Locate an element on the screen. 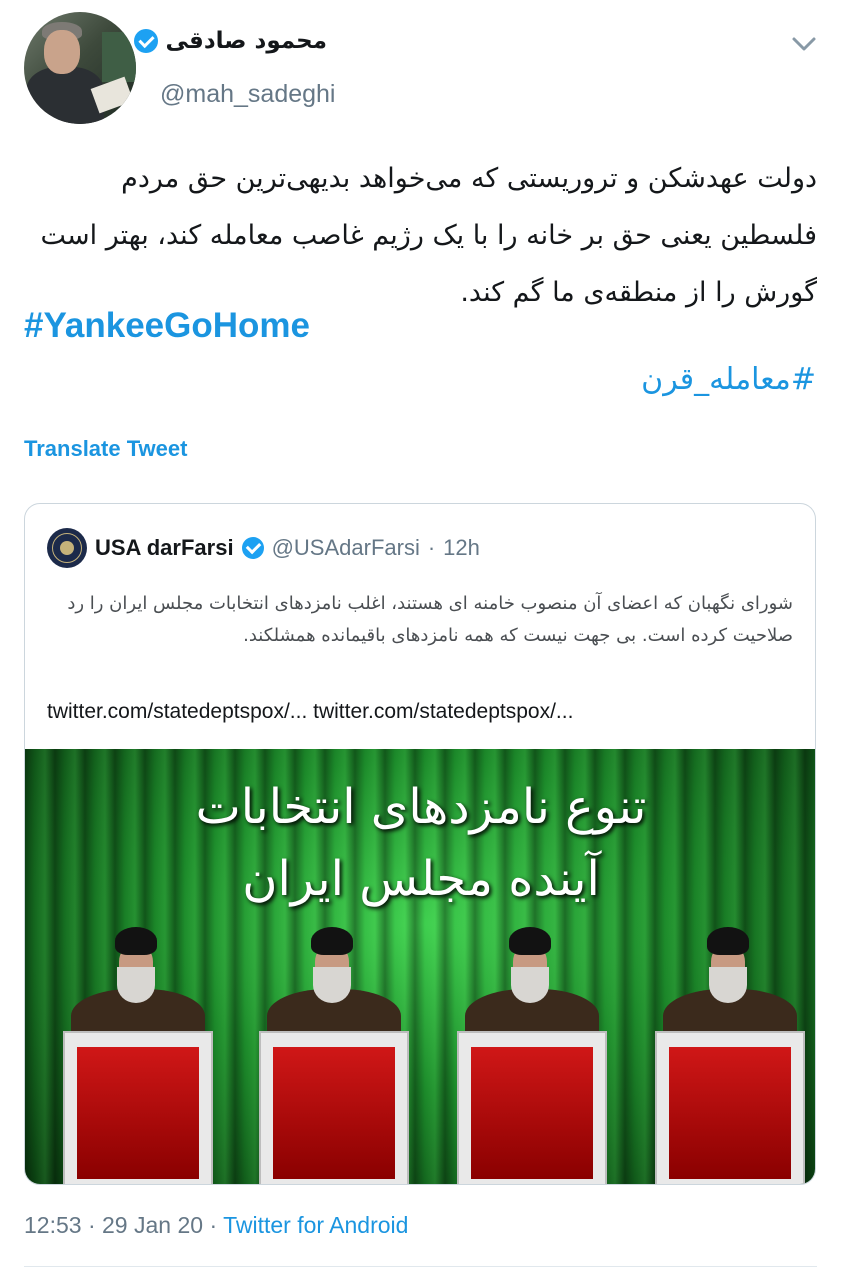  chevron-down-icon is located at coordinates (804, 44).